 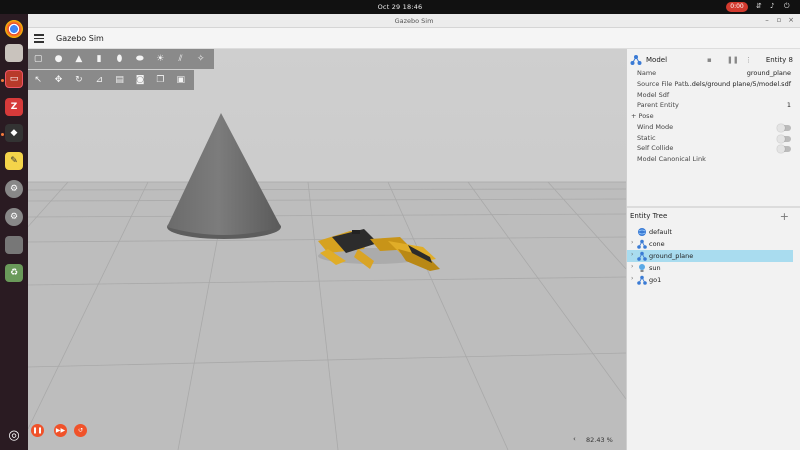 What do you see at coordinates (787, 6) in the screenshot?
I see `power-icon: ⏻` at bounding box center [787, 6].